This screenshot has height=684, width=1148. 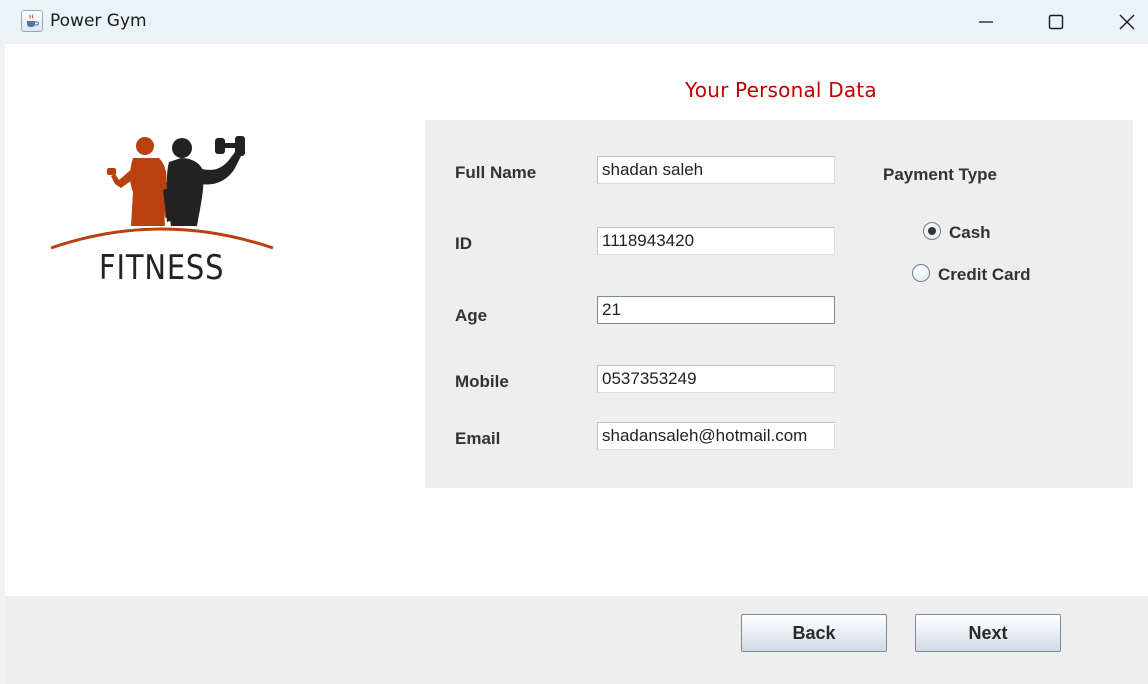 I want to click on button-bar: Back Next, so click(x=576, y=640).